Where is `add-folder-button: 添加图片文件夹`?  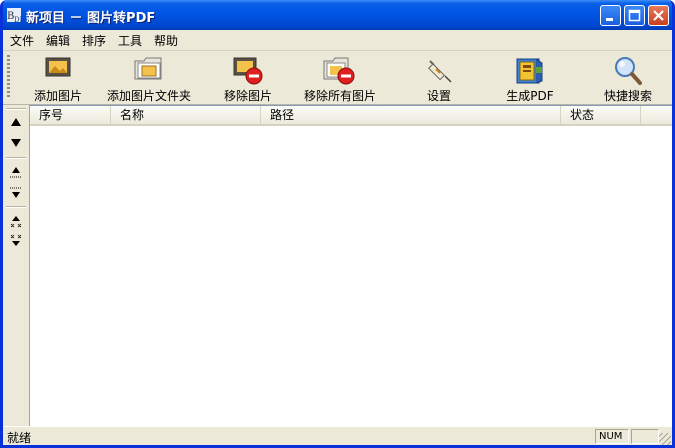
add-folder-button: 添加图片文件夹 is located at coordinates (149, 77).